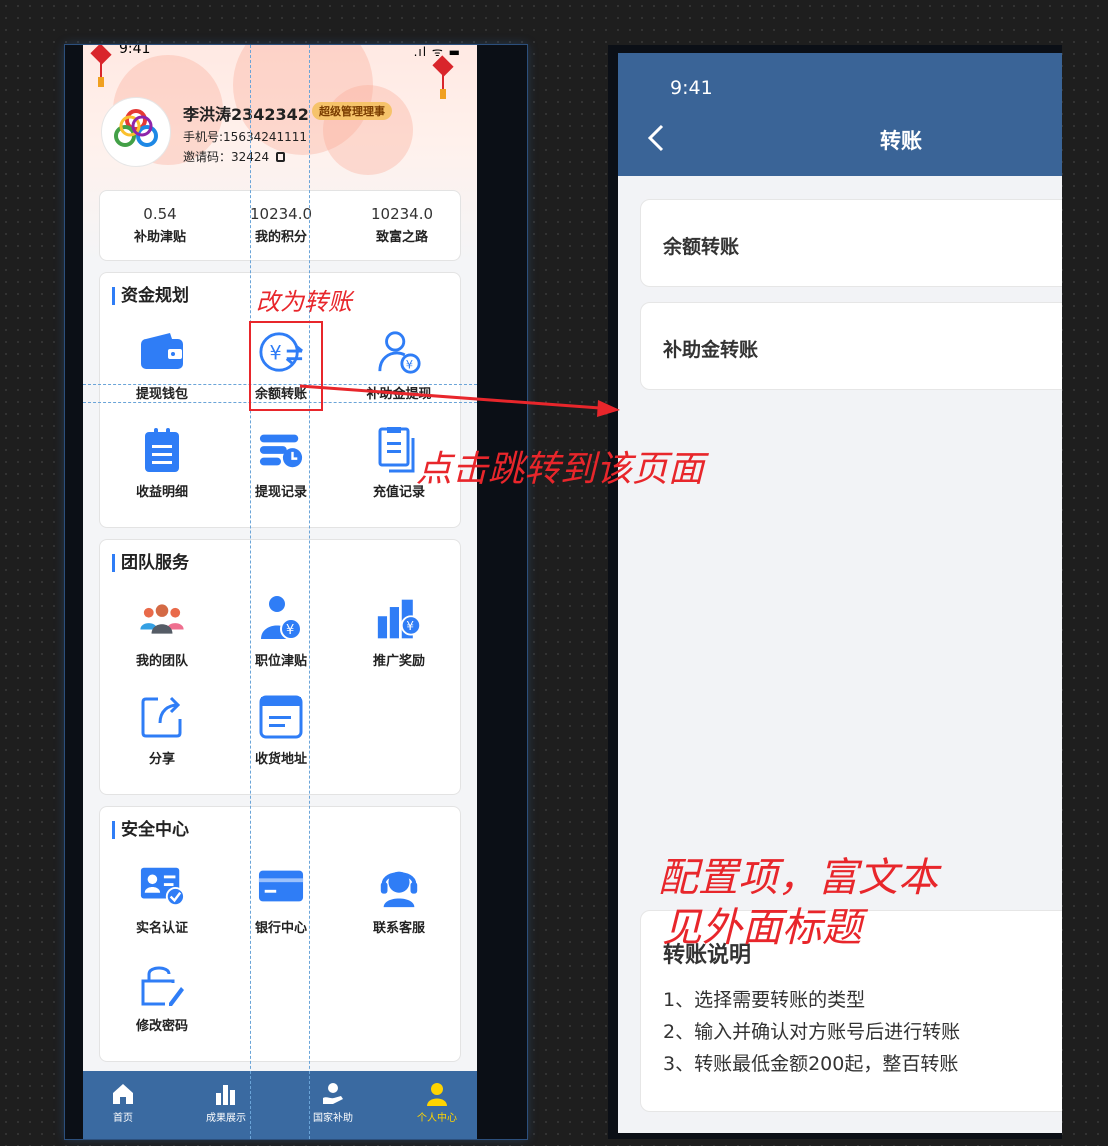 The image size is (1108, 1146). I want to click on tab-home: 首页, so click(123, 1102).